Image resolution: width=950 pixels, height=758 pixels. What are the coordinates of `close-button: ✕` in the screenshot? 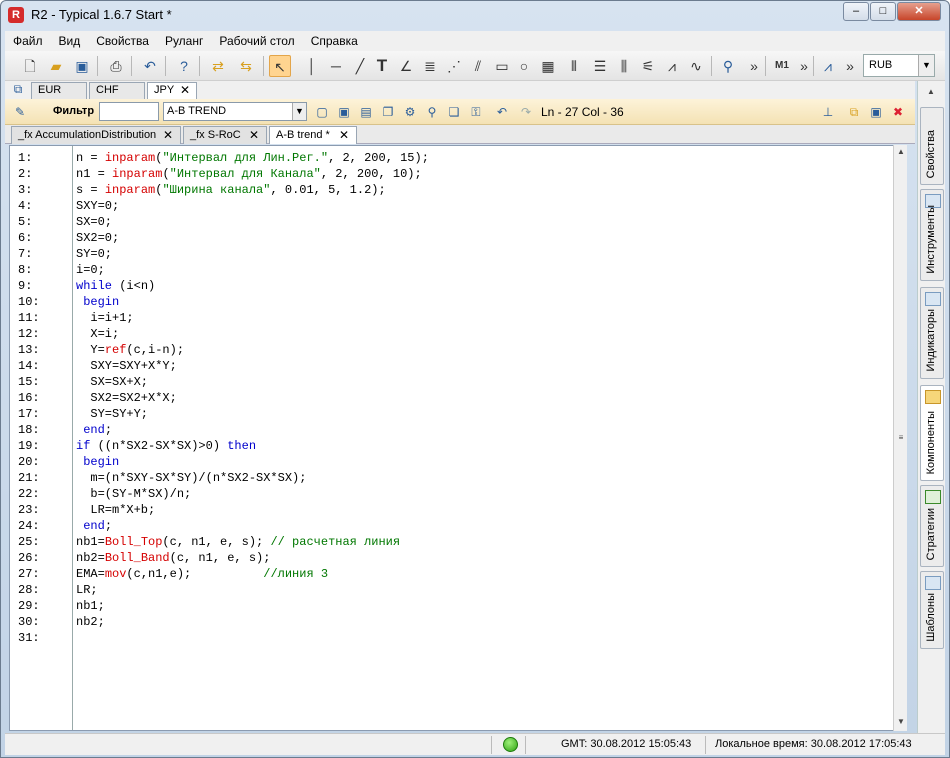 It's located at (919, 11).